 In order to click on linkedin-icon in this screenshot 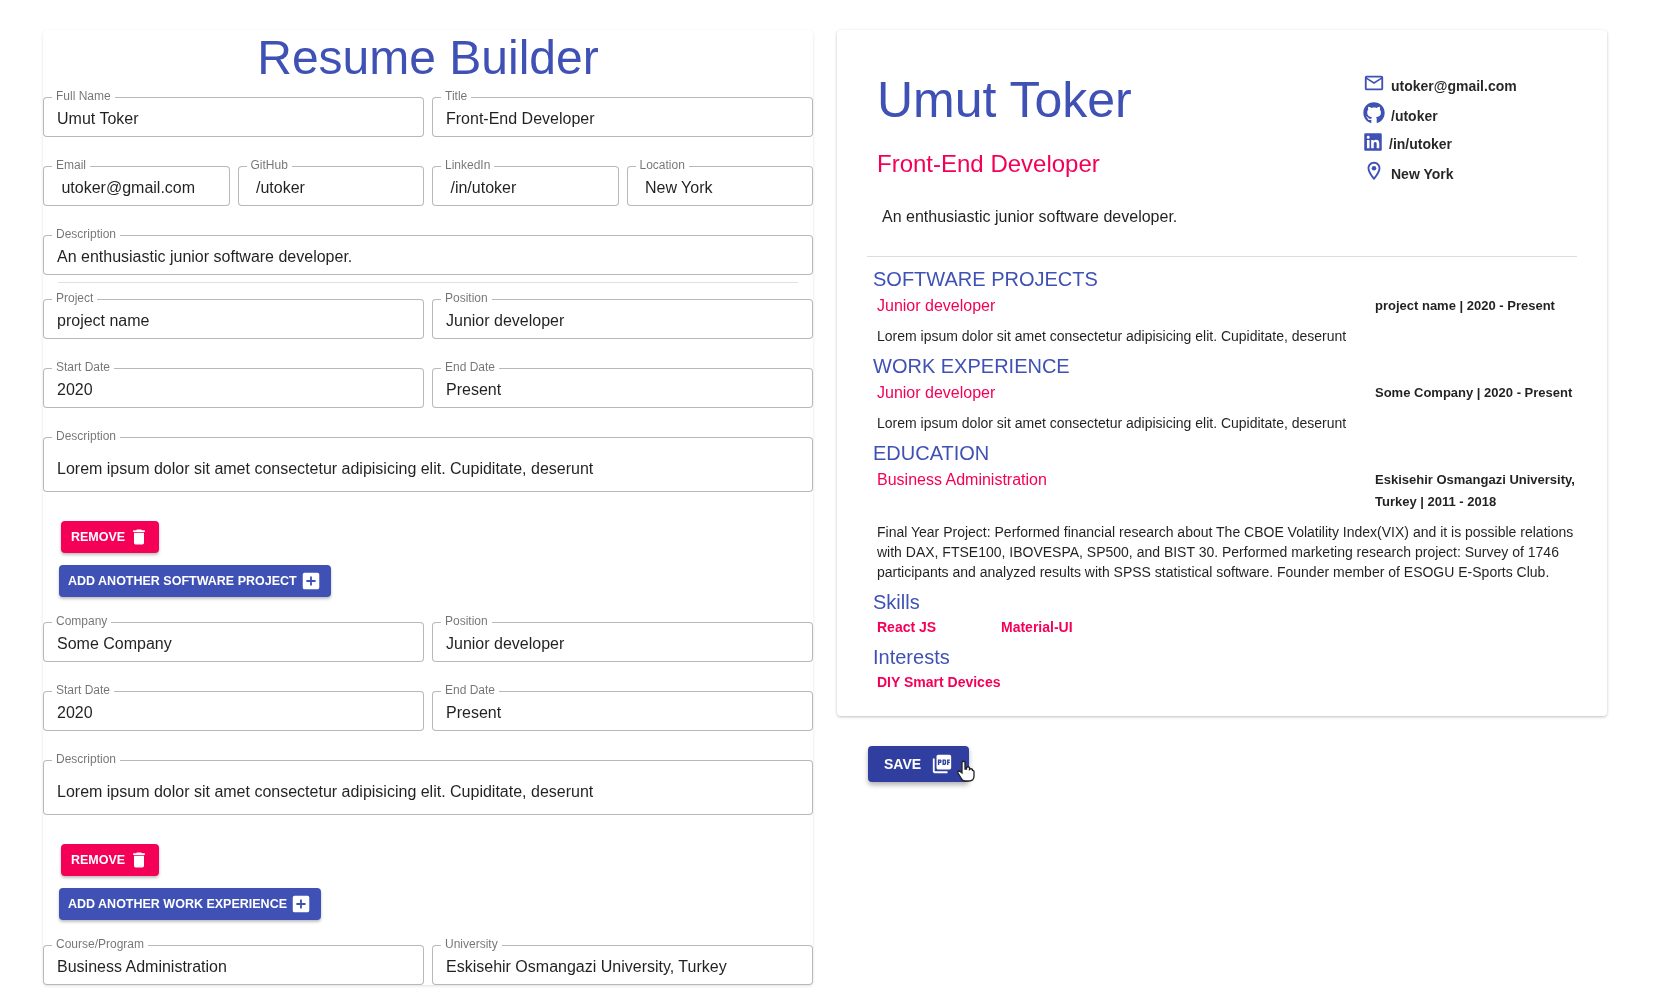, I will do `click(1373, 142)`.